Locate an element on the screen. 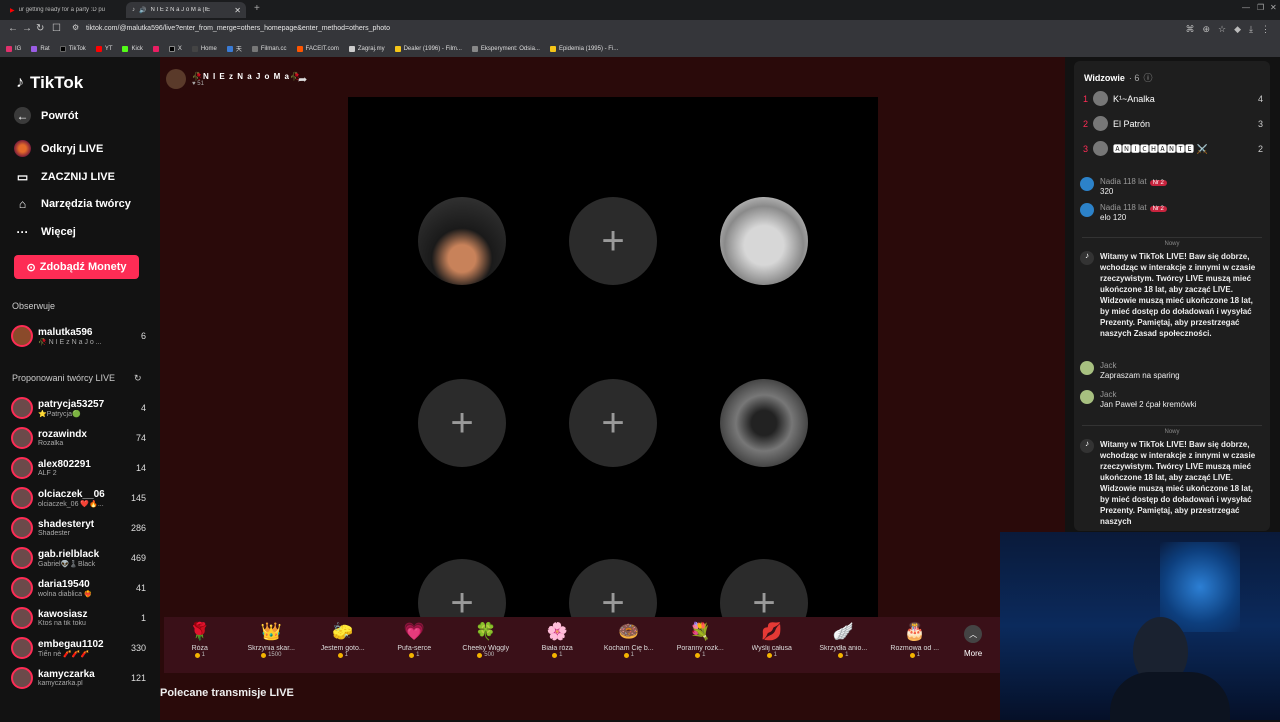  gift-item: 🪽 Skrzydła anio... 1 is located at coordinates (844, 639).